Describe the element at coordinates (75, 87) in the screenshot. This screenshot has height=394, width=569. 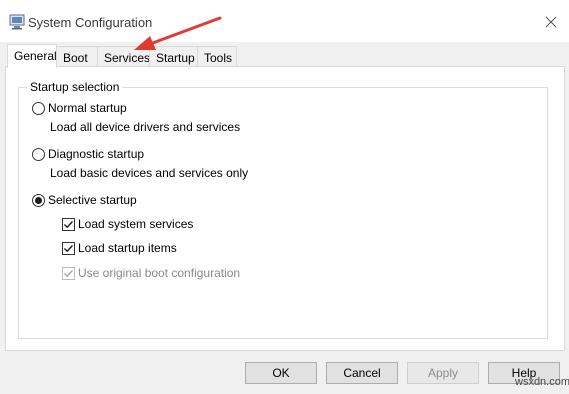
I see `startup-selection-label: Startup selection` at that location.